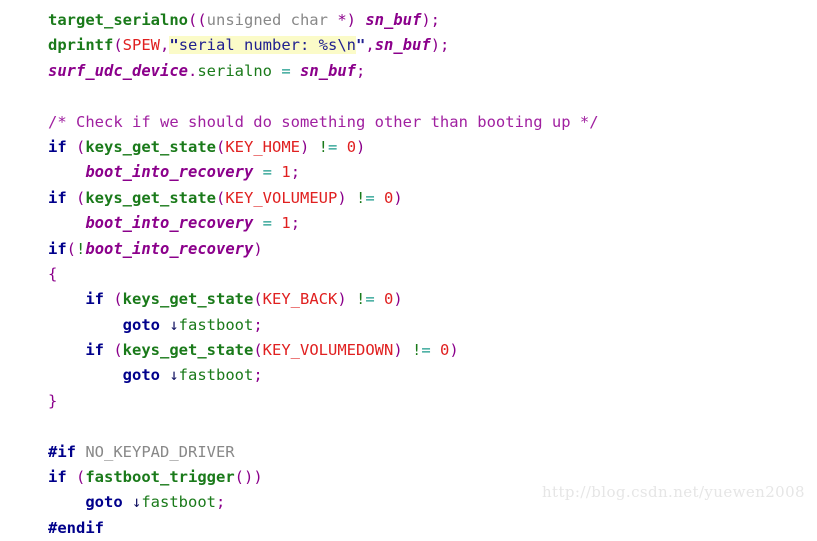  Describe the element at coordinates (328, 350) in the screenshot. I see `code-token: KEY_VOLUMEDOWN` at that location.